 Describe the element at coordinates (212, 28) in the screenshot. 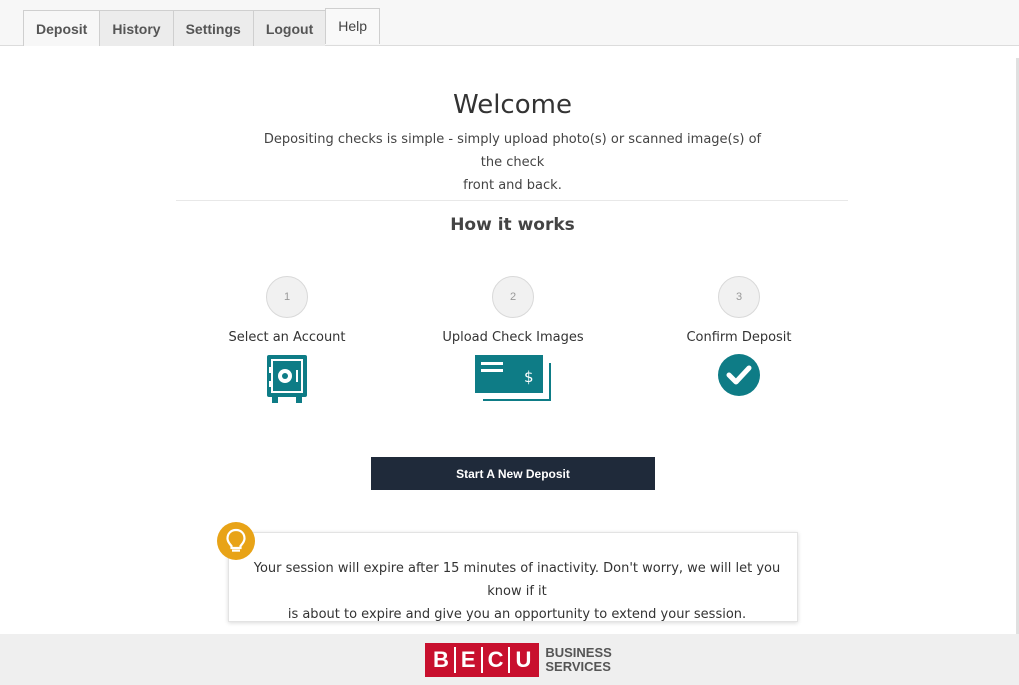

I see `tab-settings: Settings` at that location.